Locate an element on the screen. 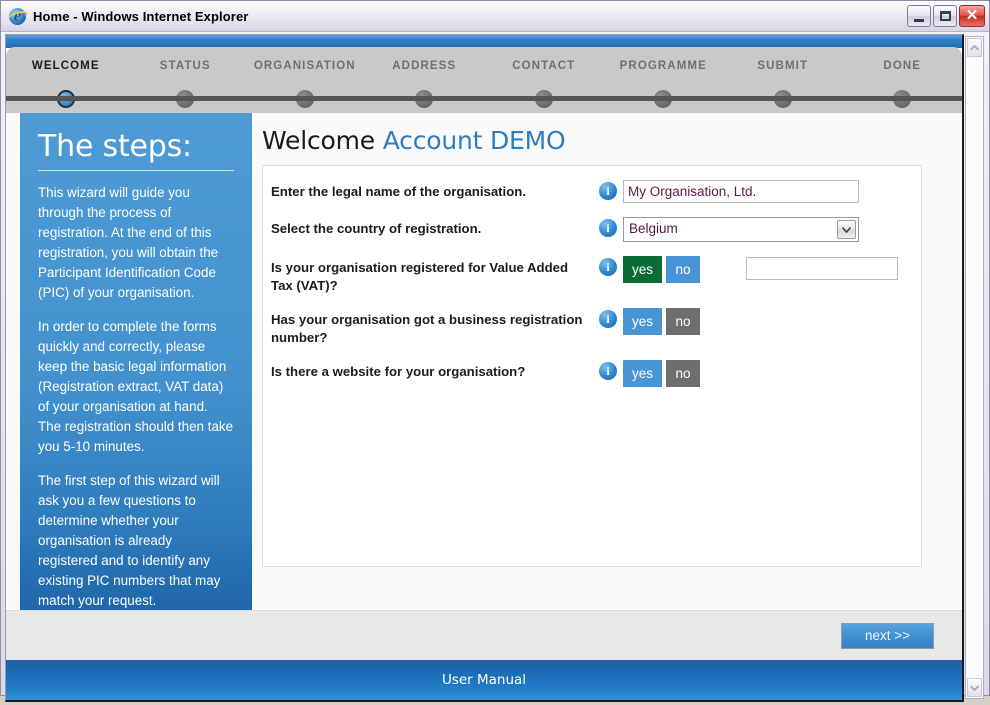 Image resolution: width=990 pixels, height=705 pixels. business-registration-no-button: no is located at coordinates (683, 321).